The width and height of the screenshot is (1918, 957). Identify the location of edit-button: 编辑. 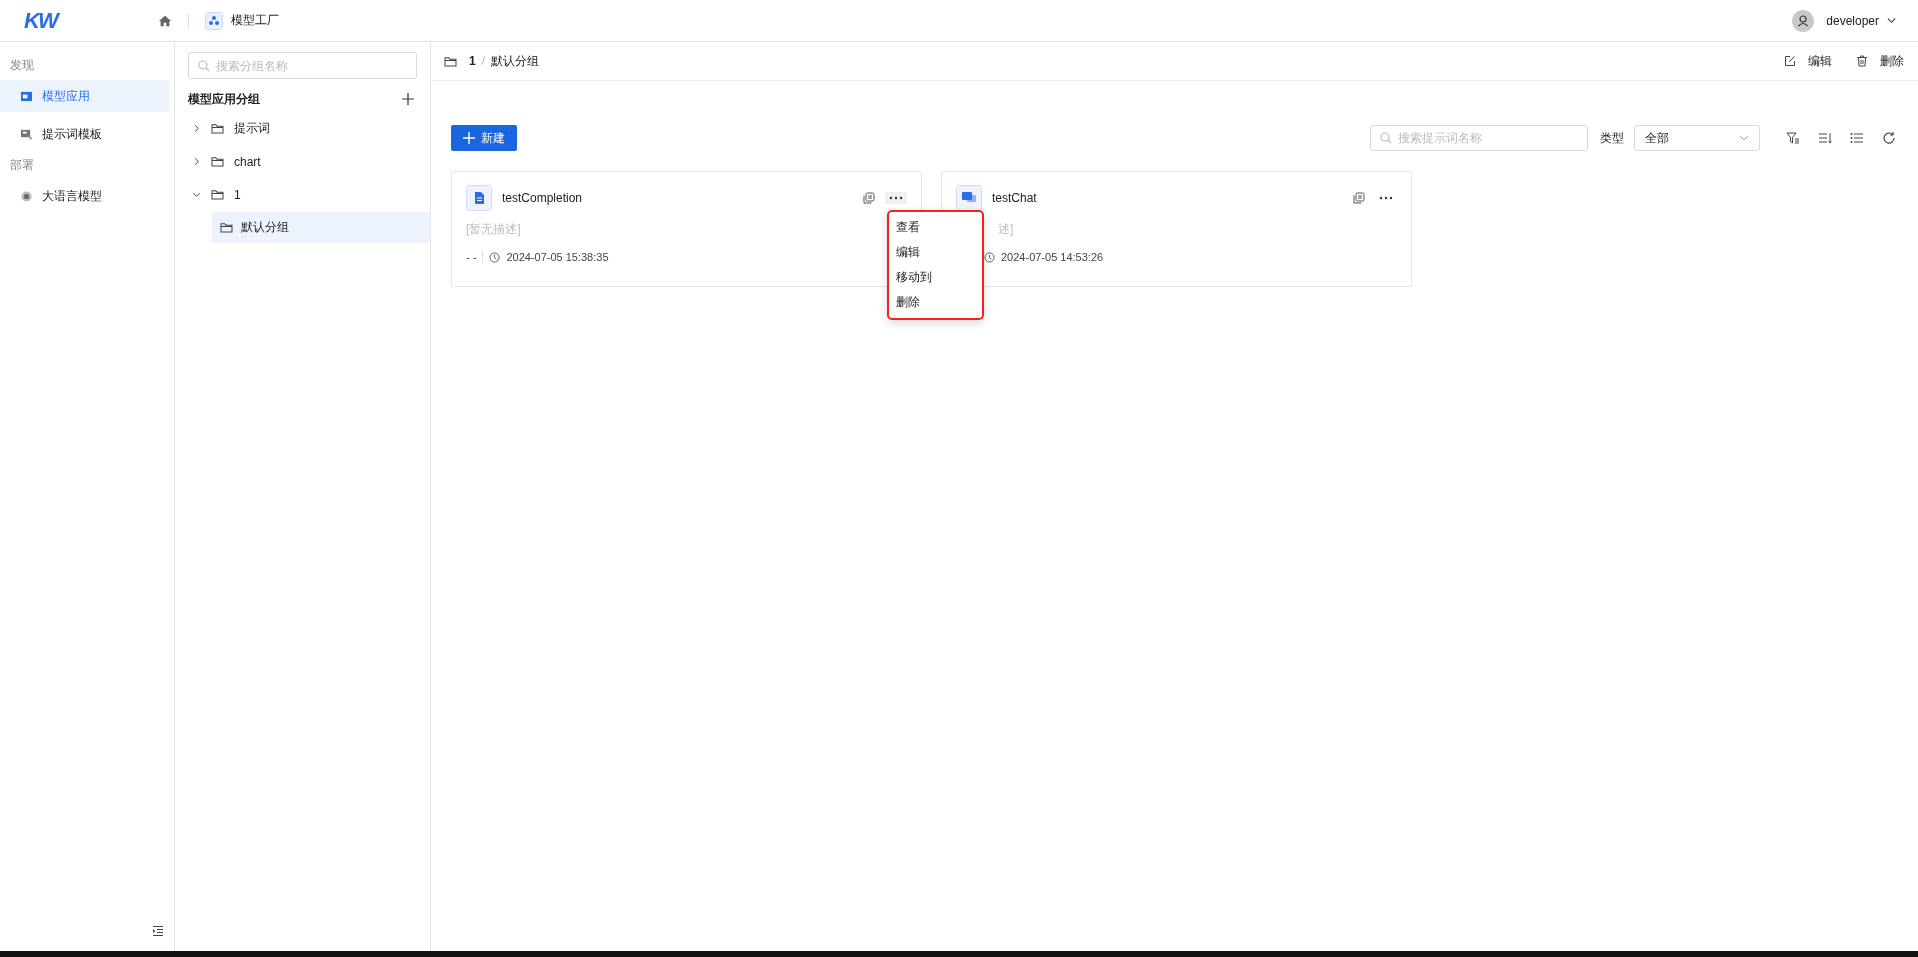
(1808, 61).